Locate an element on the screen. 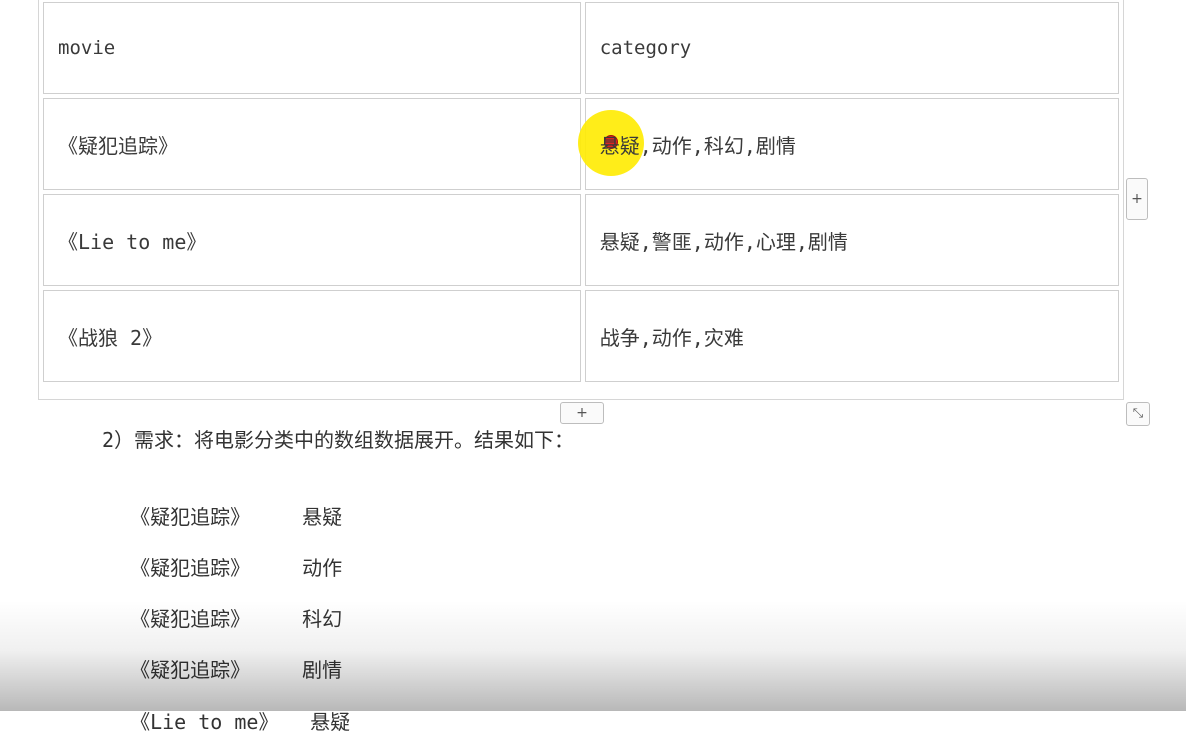  result-row: 《疑犯追踪》 科幻 is located at coordinates (224, 605).